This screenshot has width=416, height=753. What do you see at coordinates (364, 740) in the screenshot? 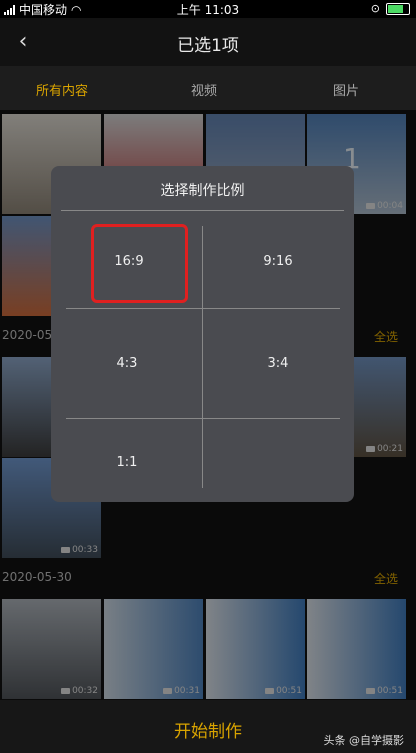
I see `watermark: 头条 @自学摄影` at bounding box center [364, 740].